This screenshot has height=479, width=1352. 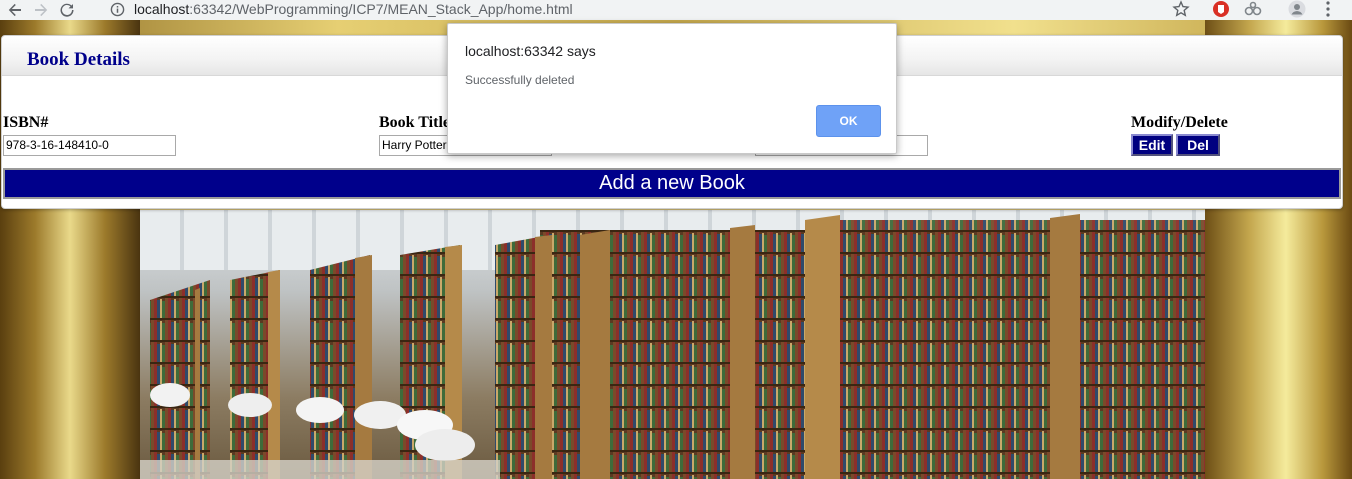 I want to click on delete-button: Del, so click(x=1198, y=145).